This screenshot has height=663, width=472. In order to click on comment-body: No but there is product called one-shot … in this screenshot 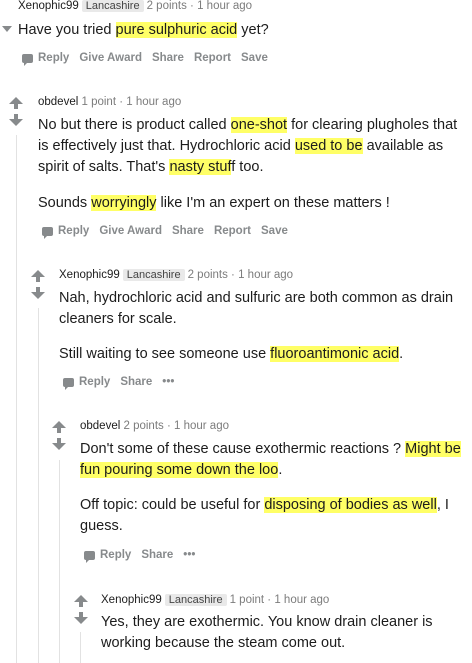, I will do `click(248, 164)`.